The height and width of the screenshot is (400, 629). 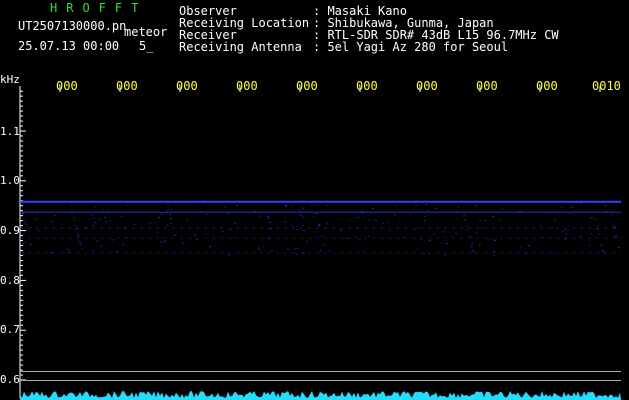 What do you see at coordinates (99, 8) in the screenshot?
I see `hrofft-logo: HROFFT` at bounding box center [99, 8].